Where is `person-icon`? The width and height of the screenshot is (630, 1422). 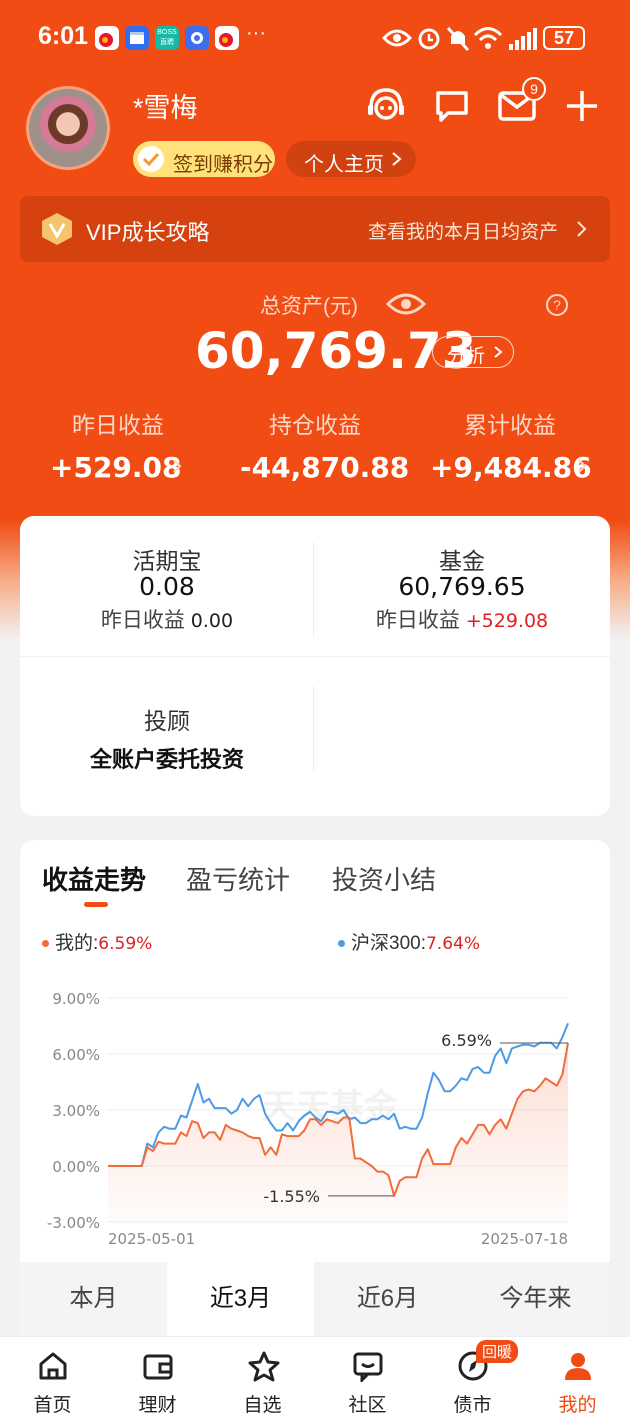 person-icon is located at coordinates (578, 1366).